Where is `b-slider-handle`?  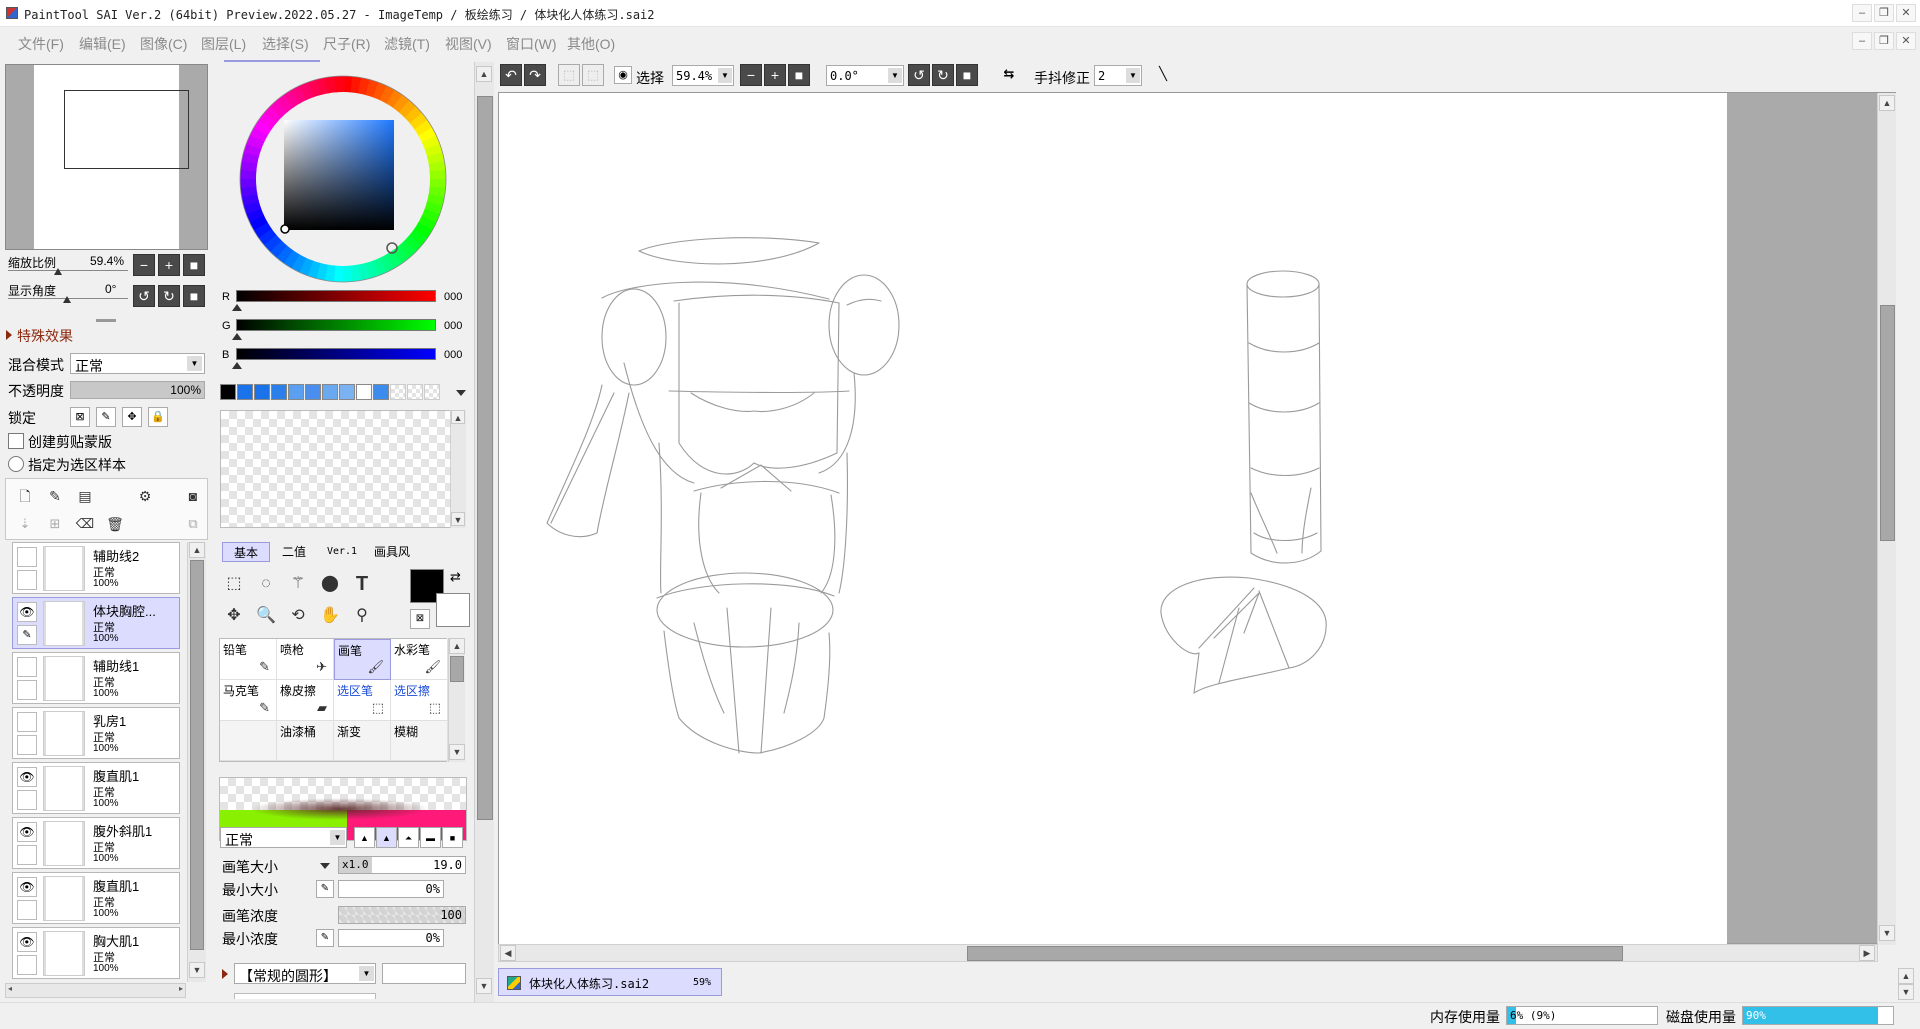 b-slider-handle is located at coordinates (237, 365).